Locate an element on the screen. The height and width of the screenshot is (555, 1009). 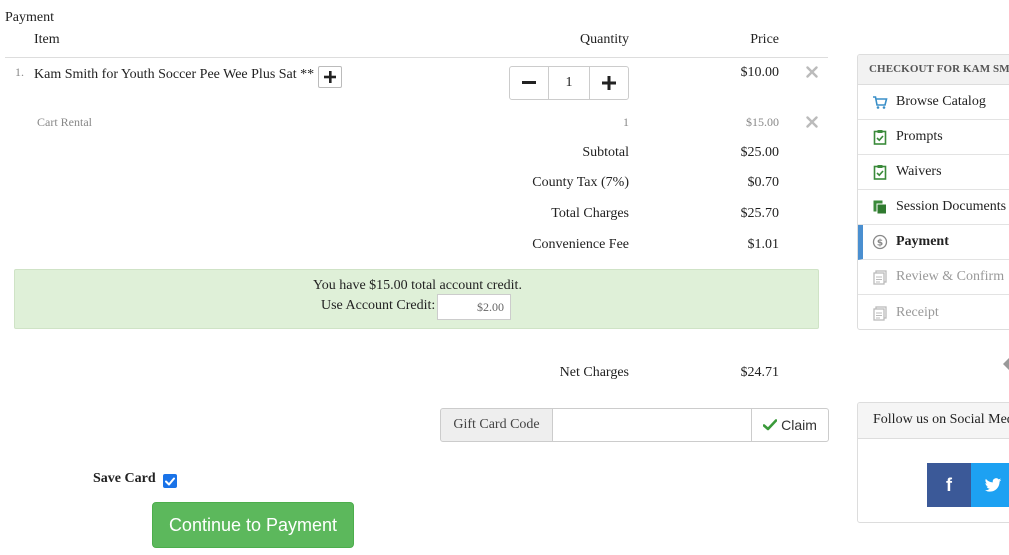
net-charges-value: $24.71 is located at coordinates (760, 372).